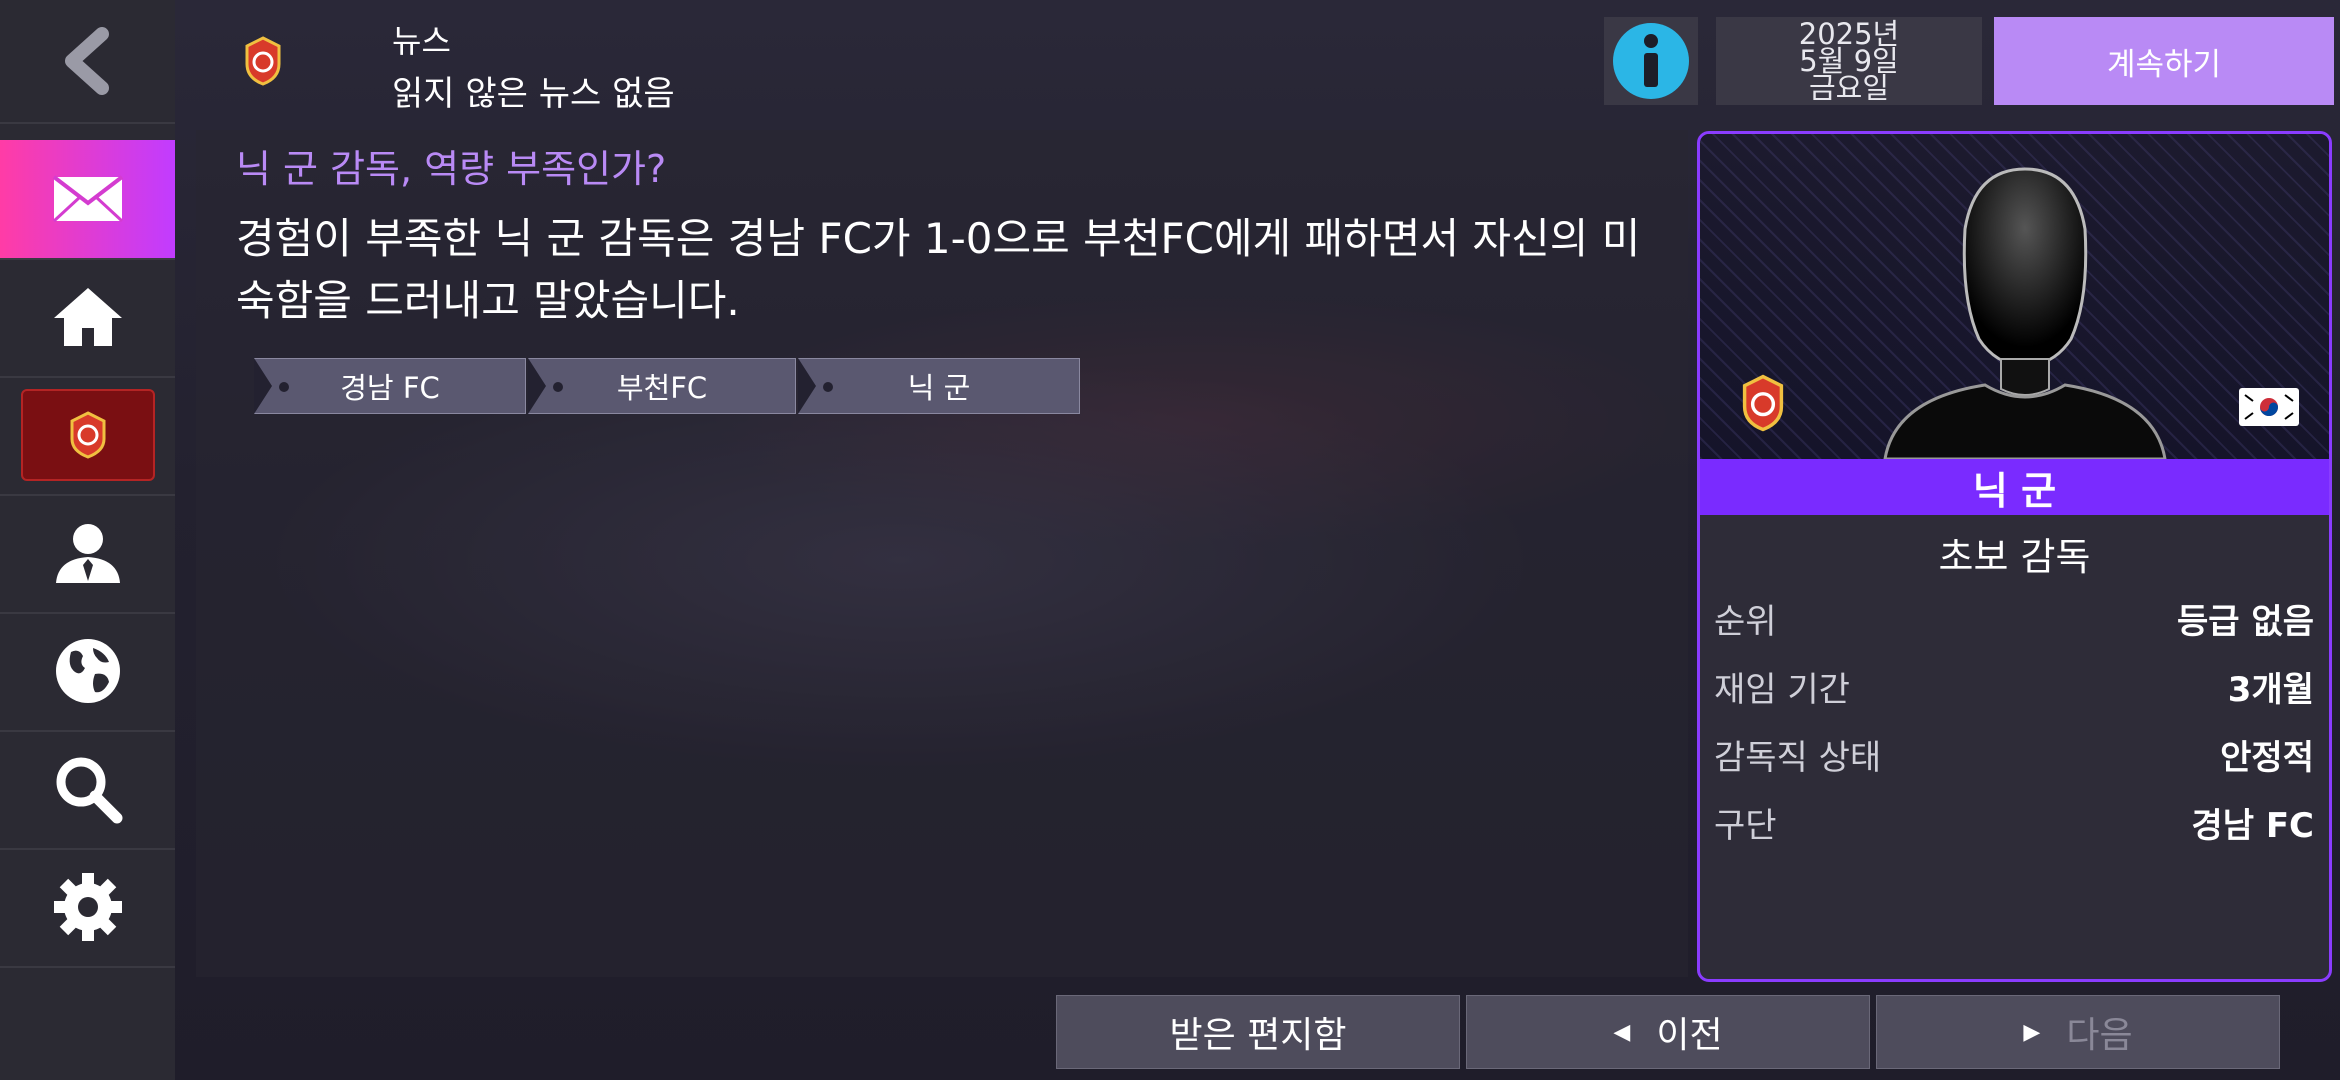 Image resolution: width=2340 pixels, height=1080 pixels. I want to click on inbox-button: 받은 편지함, so click(1258, 1032).